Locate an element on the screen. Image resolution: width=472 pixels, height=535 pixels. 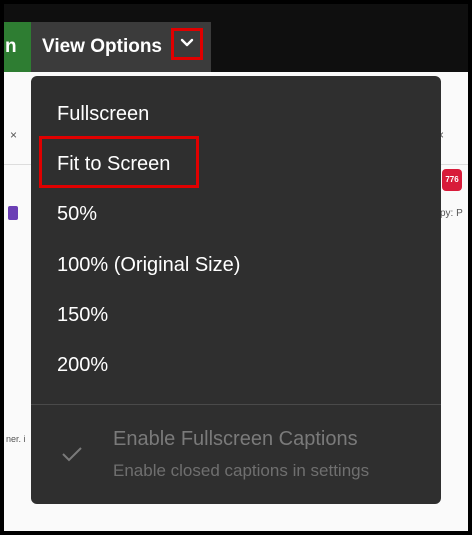
chevron-down-icon is located at coordinates (187, 42).